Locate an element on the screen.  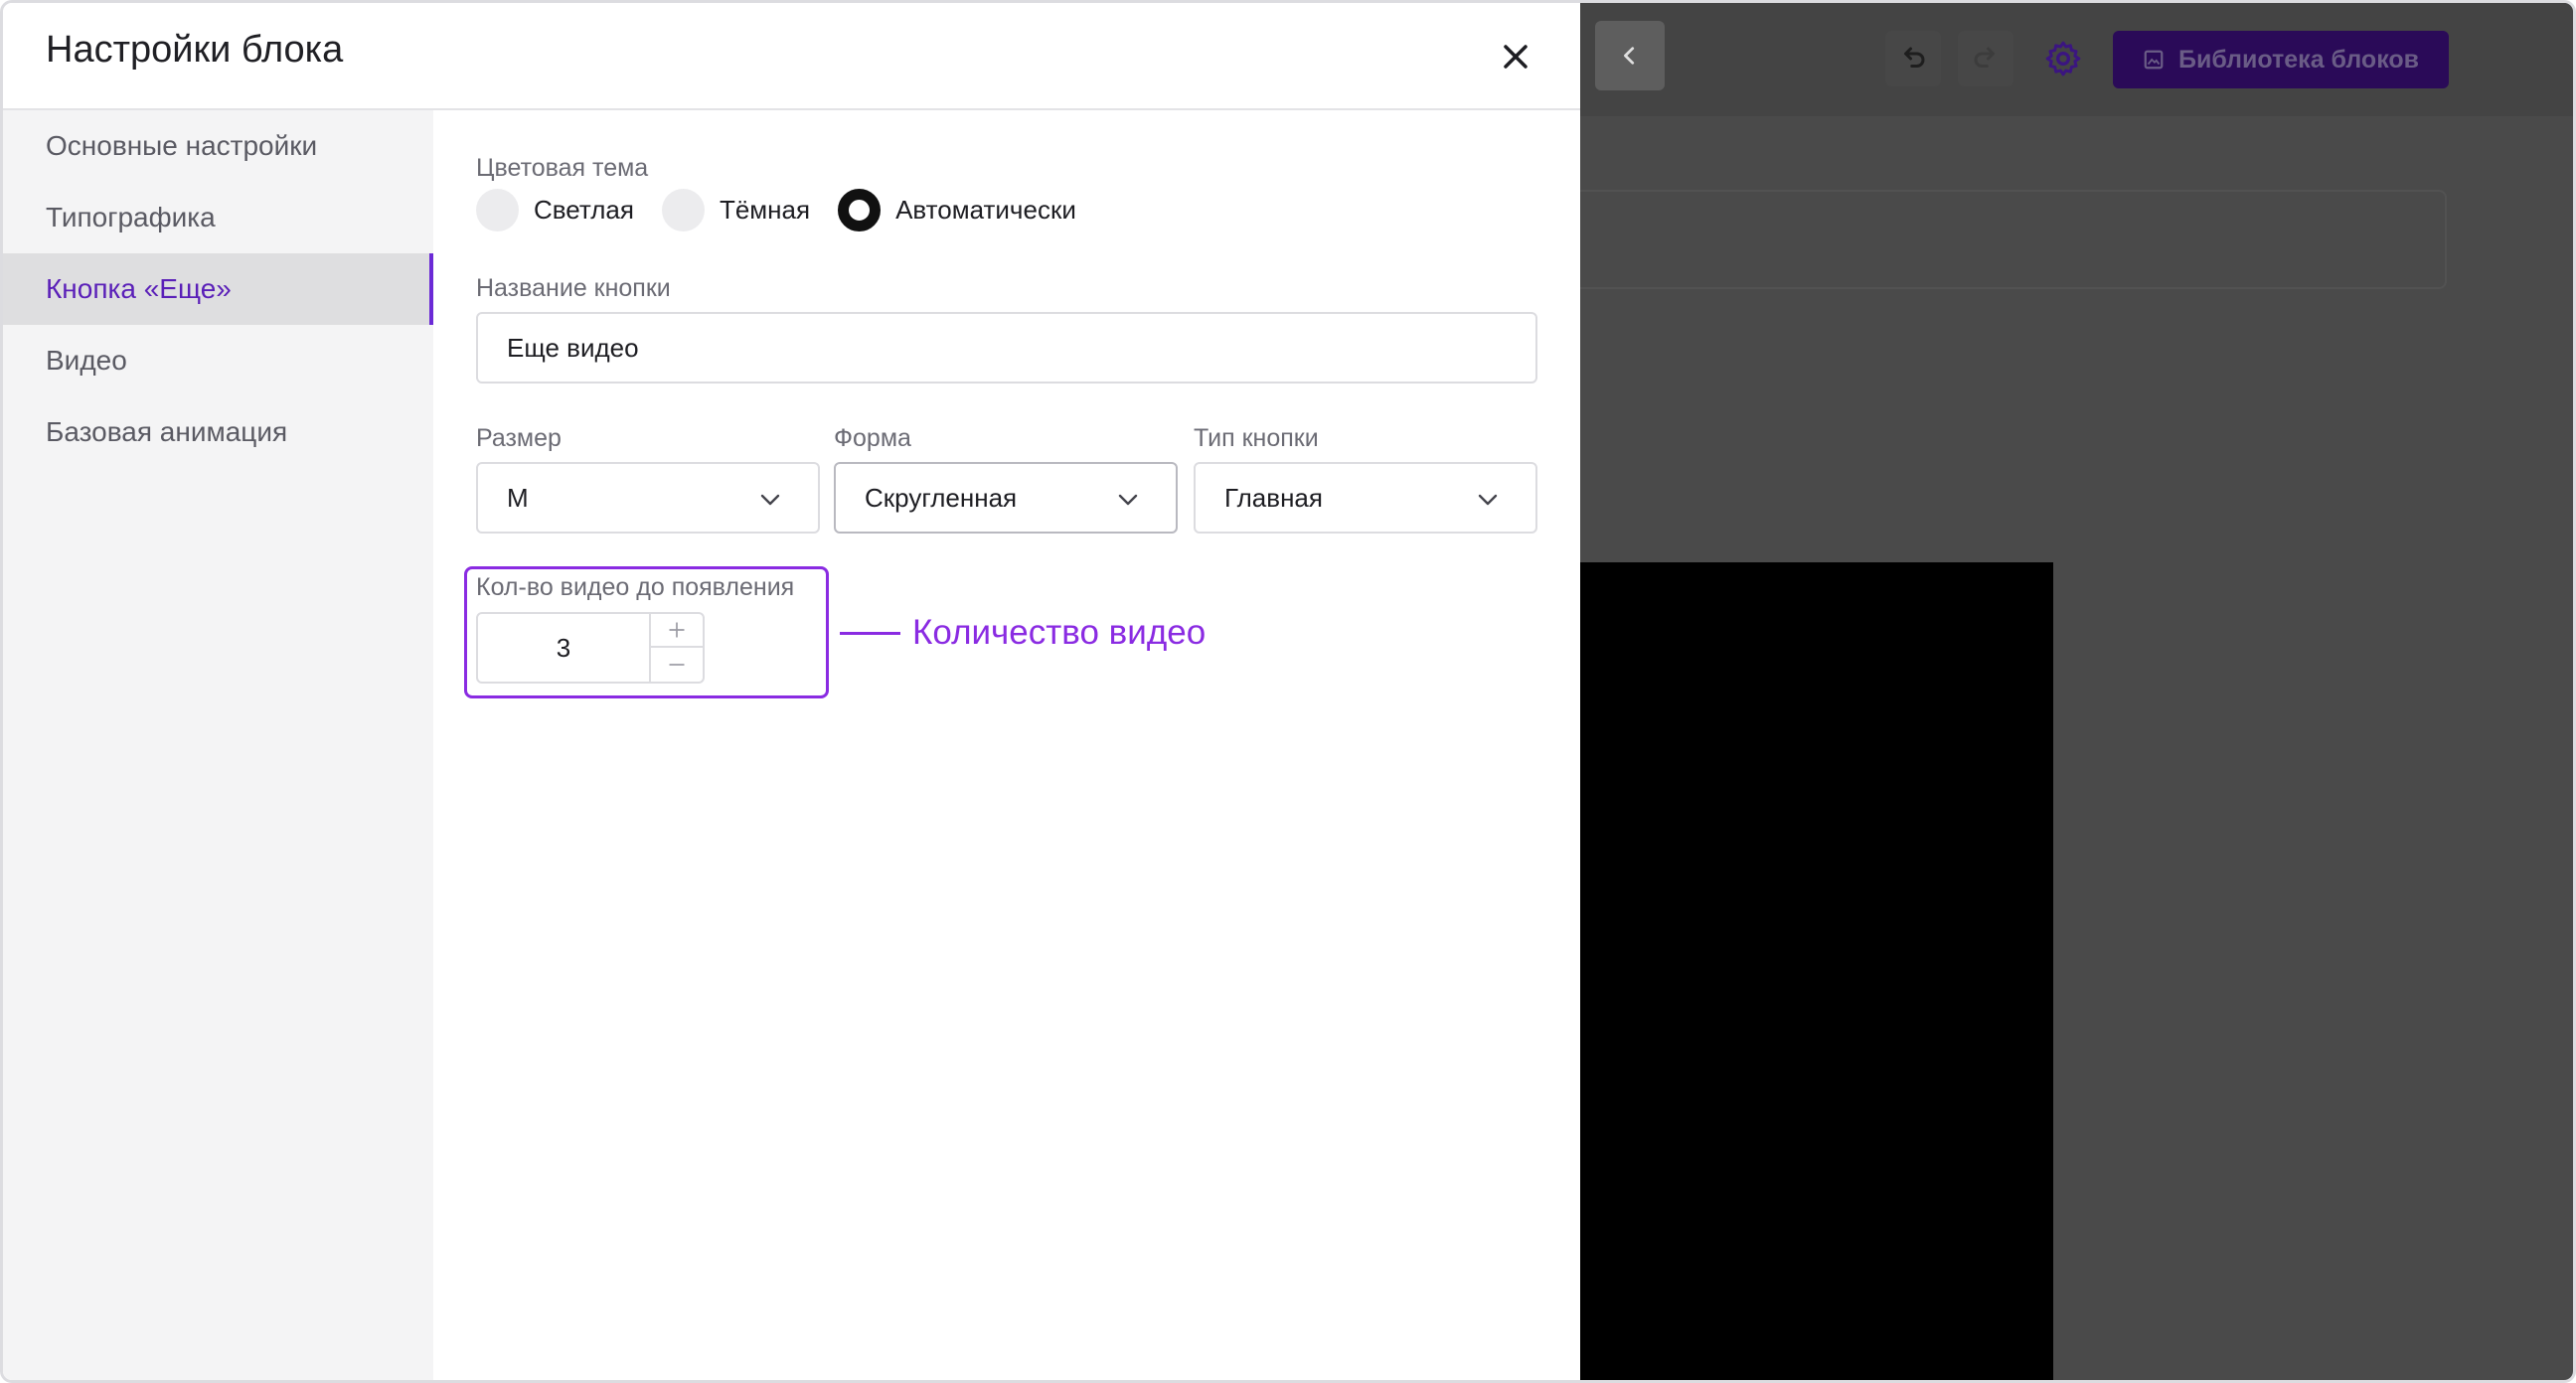
sidebar-item-animation: Базовая анимация is located at coordinates (218, 432).